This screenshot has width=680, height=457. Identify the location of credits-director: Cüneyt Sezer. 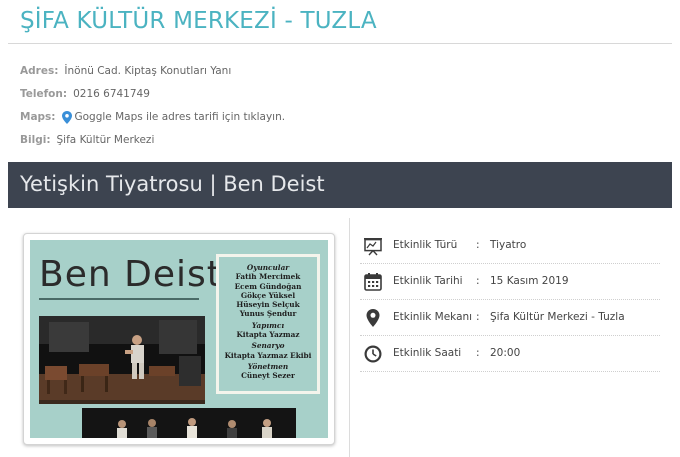
(268, 376).